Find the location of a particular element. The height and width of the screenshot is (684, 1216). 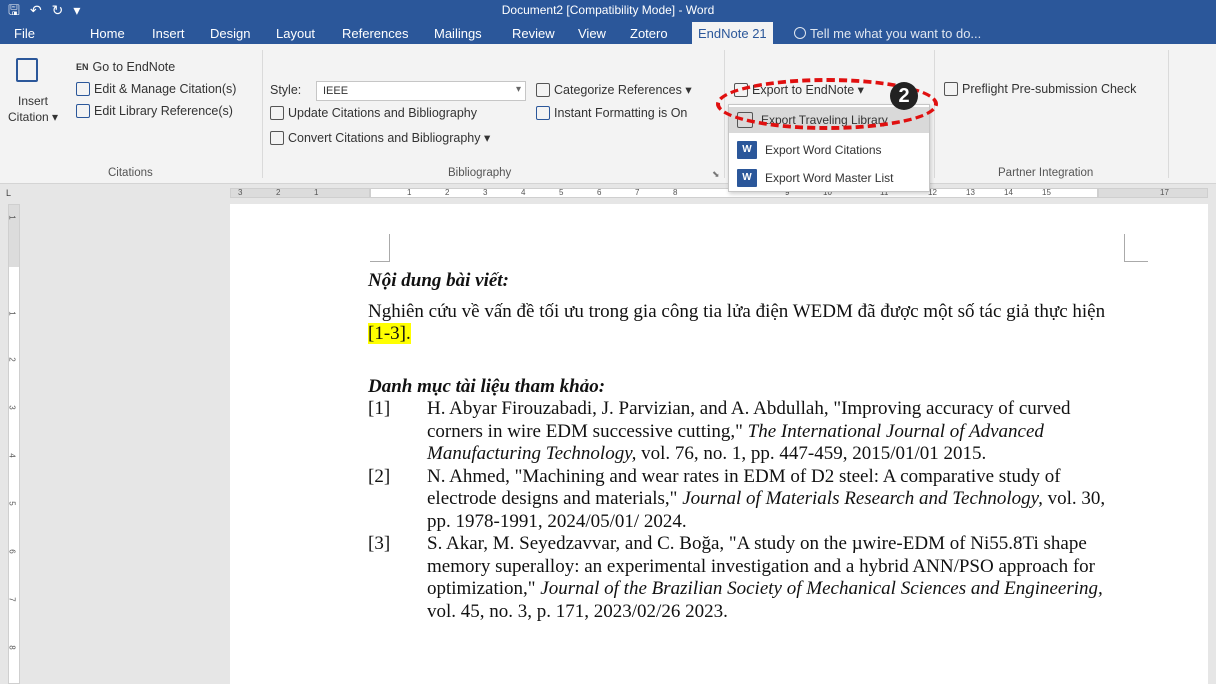

ruler-label: 14 is located at coordinates (1008, 192).